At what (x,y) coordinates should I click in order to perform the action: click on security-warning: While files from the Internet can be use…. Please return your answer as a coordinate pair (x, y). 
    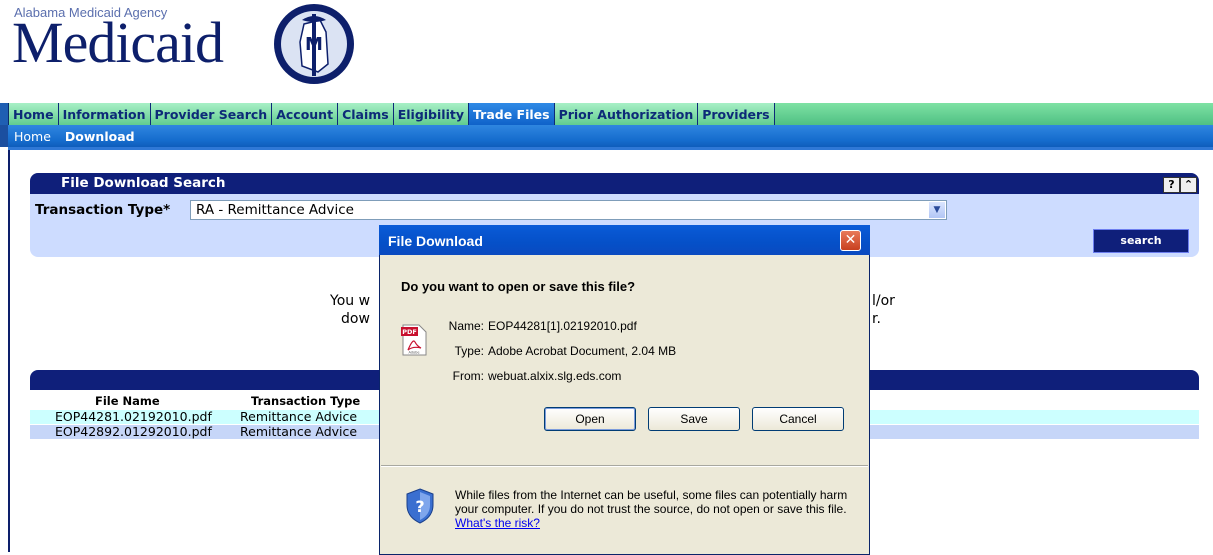
    Looking at the image, I should click on (655, 509).